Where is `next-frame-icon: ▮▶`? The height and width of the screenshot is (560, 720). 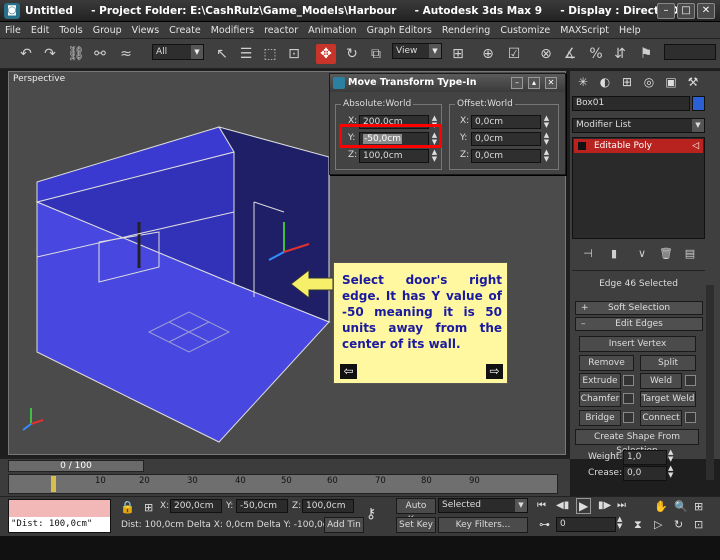
next-frame-icon: ▮▶ is located at coordinates (604, 505).